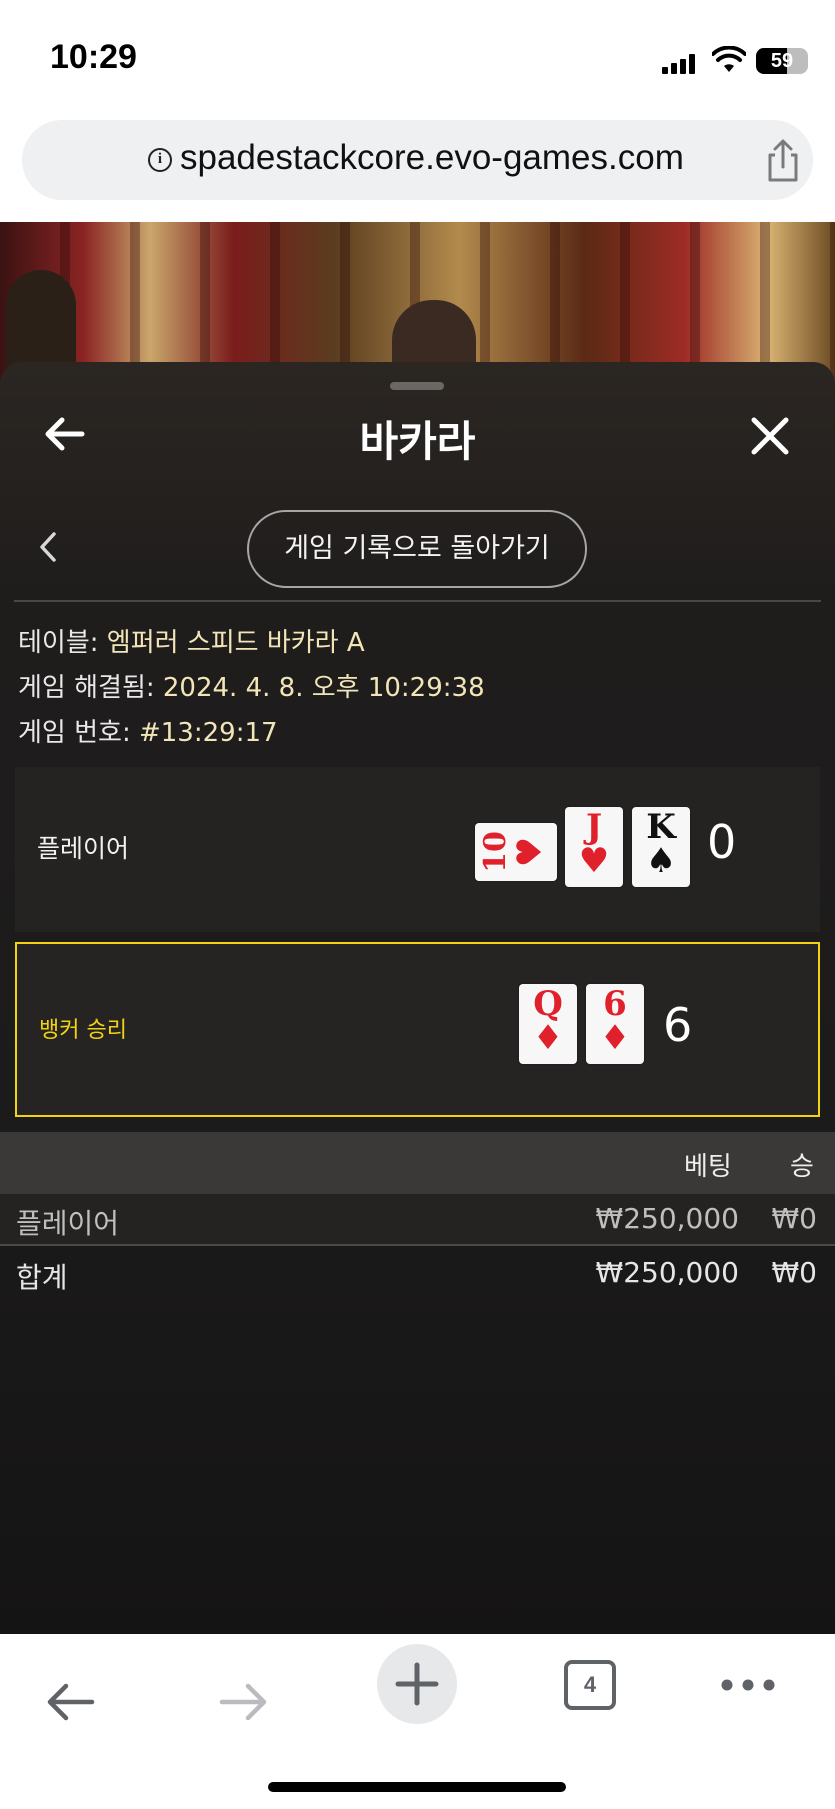 The width and height of the screenshot is (835, 1809). I want to click on win-column-header: 승, so click(802, 1167).